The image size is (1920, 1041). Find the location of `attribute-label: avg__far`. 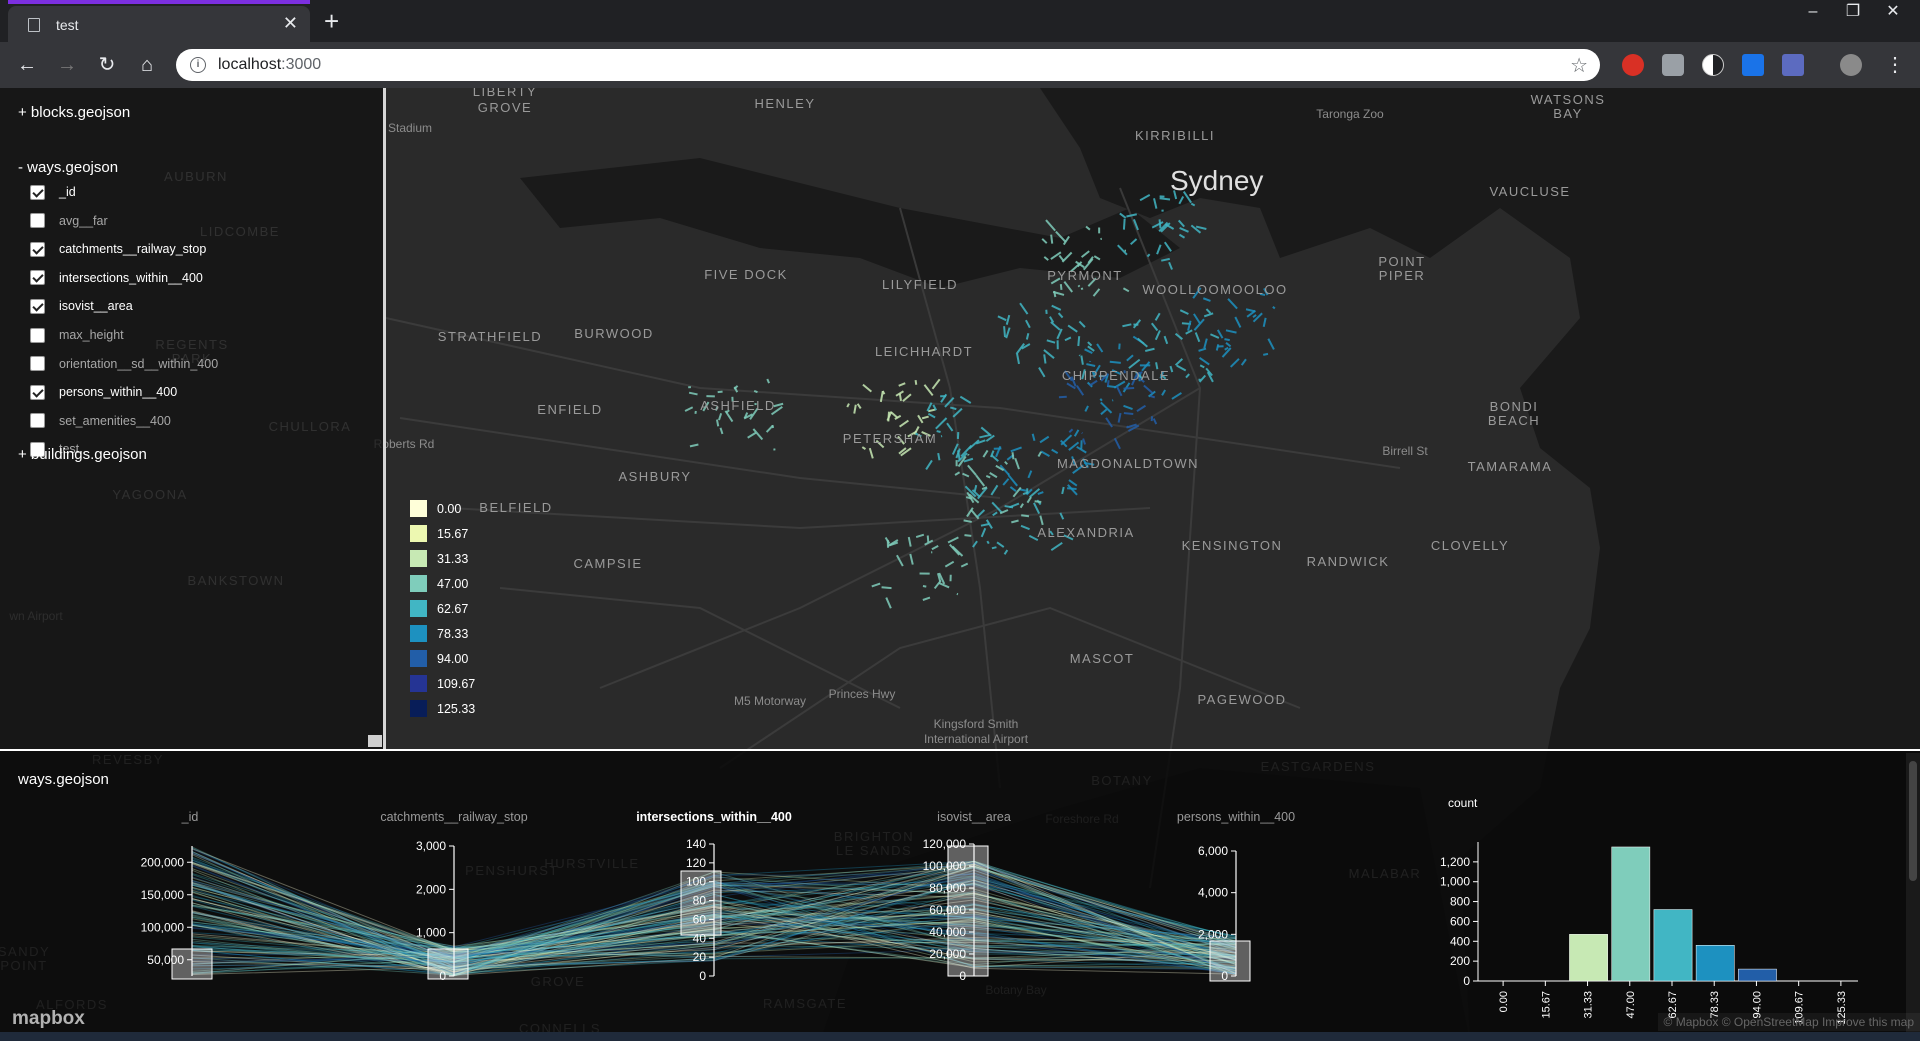

attribute-label: avg__far is located at coordinates (83, 220).